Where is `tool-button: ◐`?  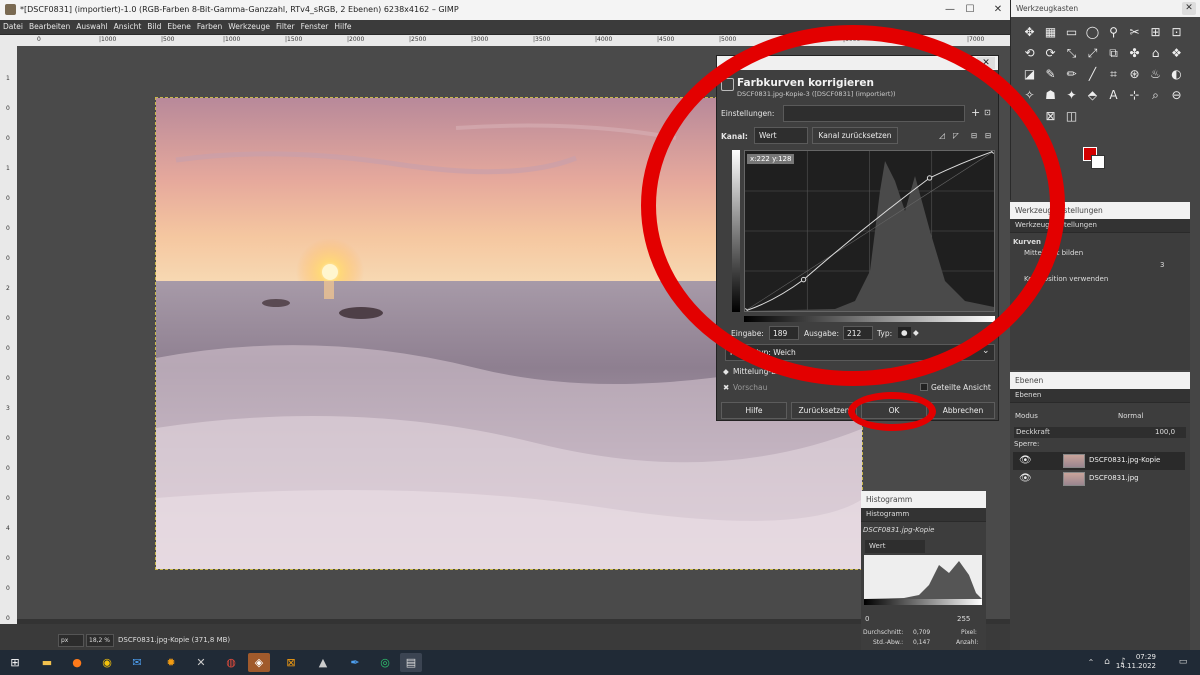 tool-button: ◐ is located at coordinates (1176, 74).